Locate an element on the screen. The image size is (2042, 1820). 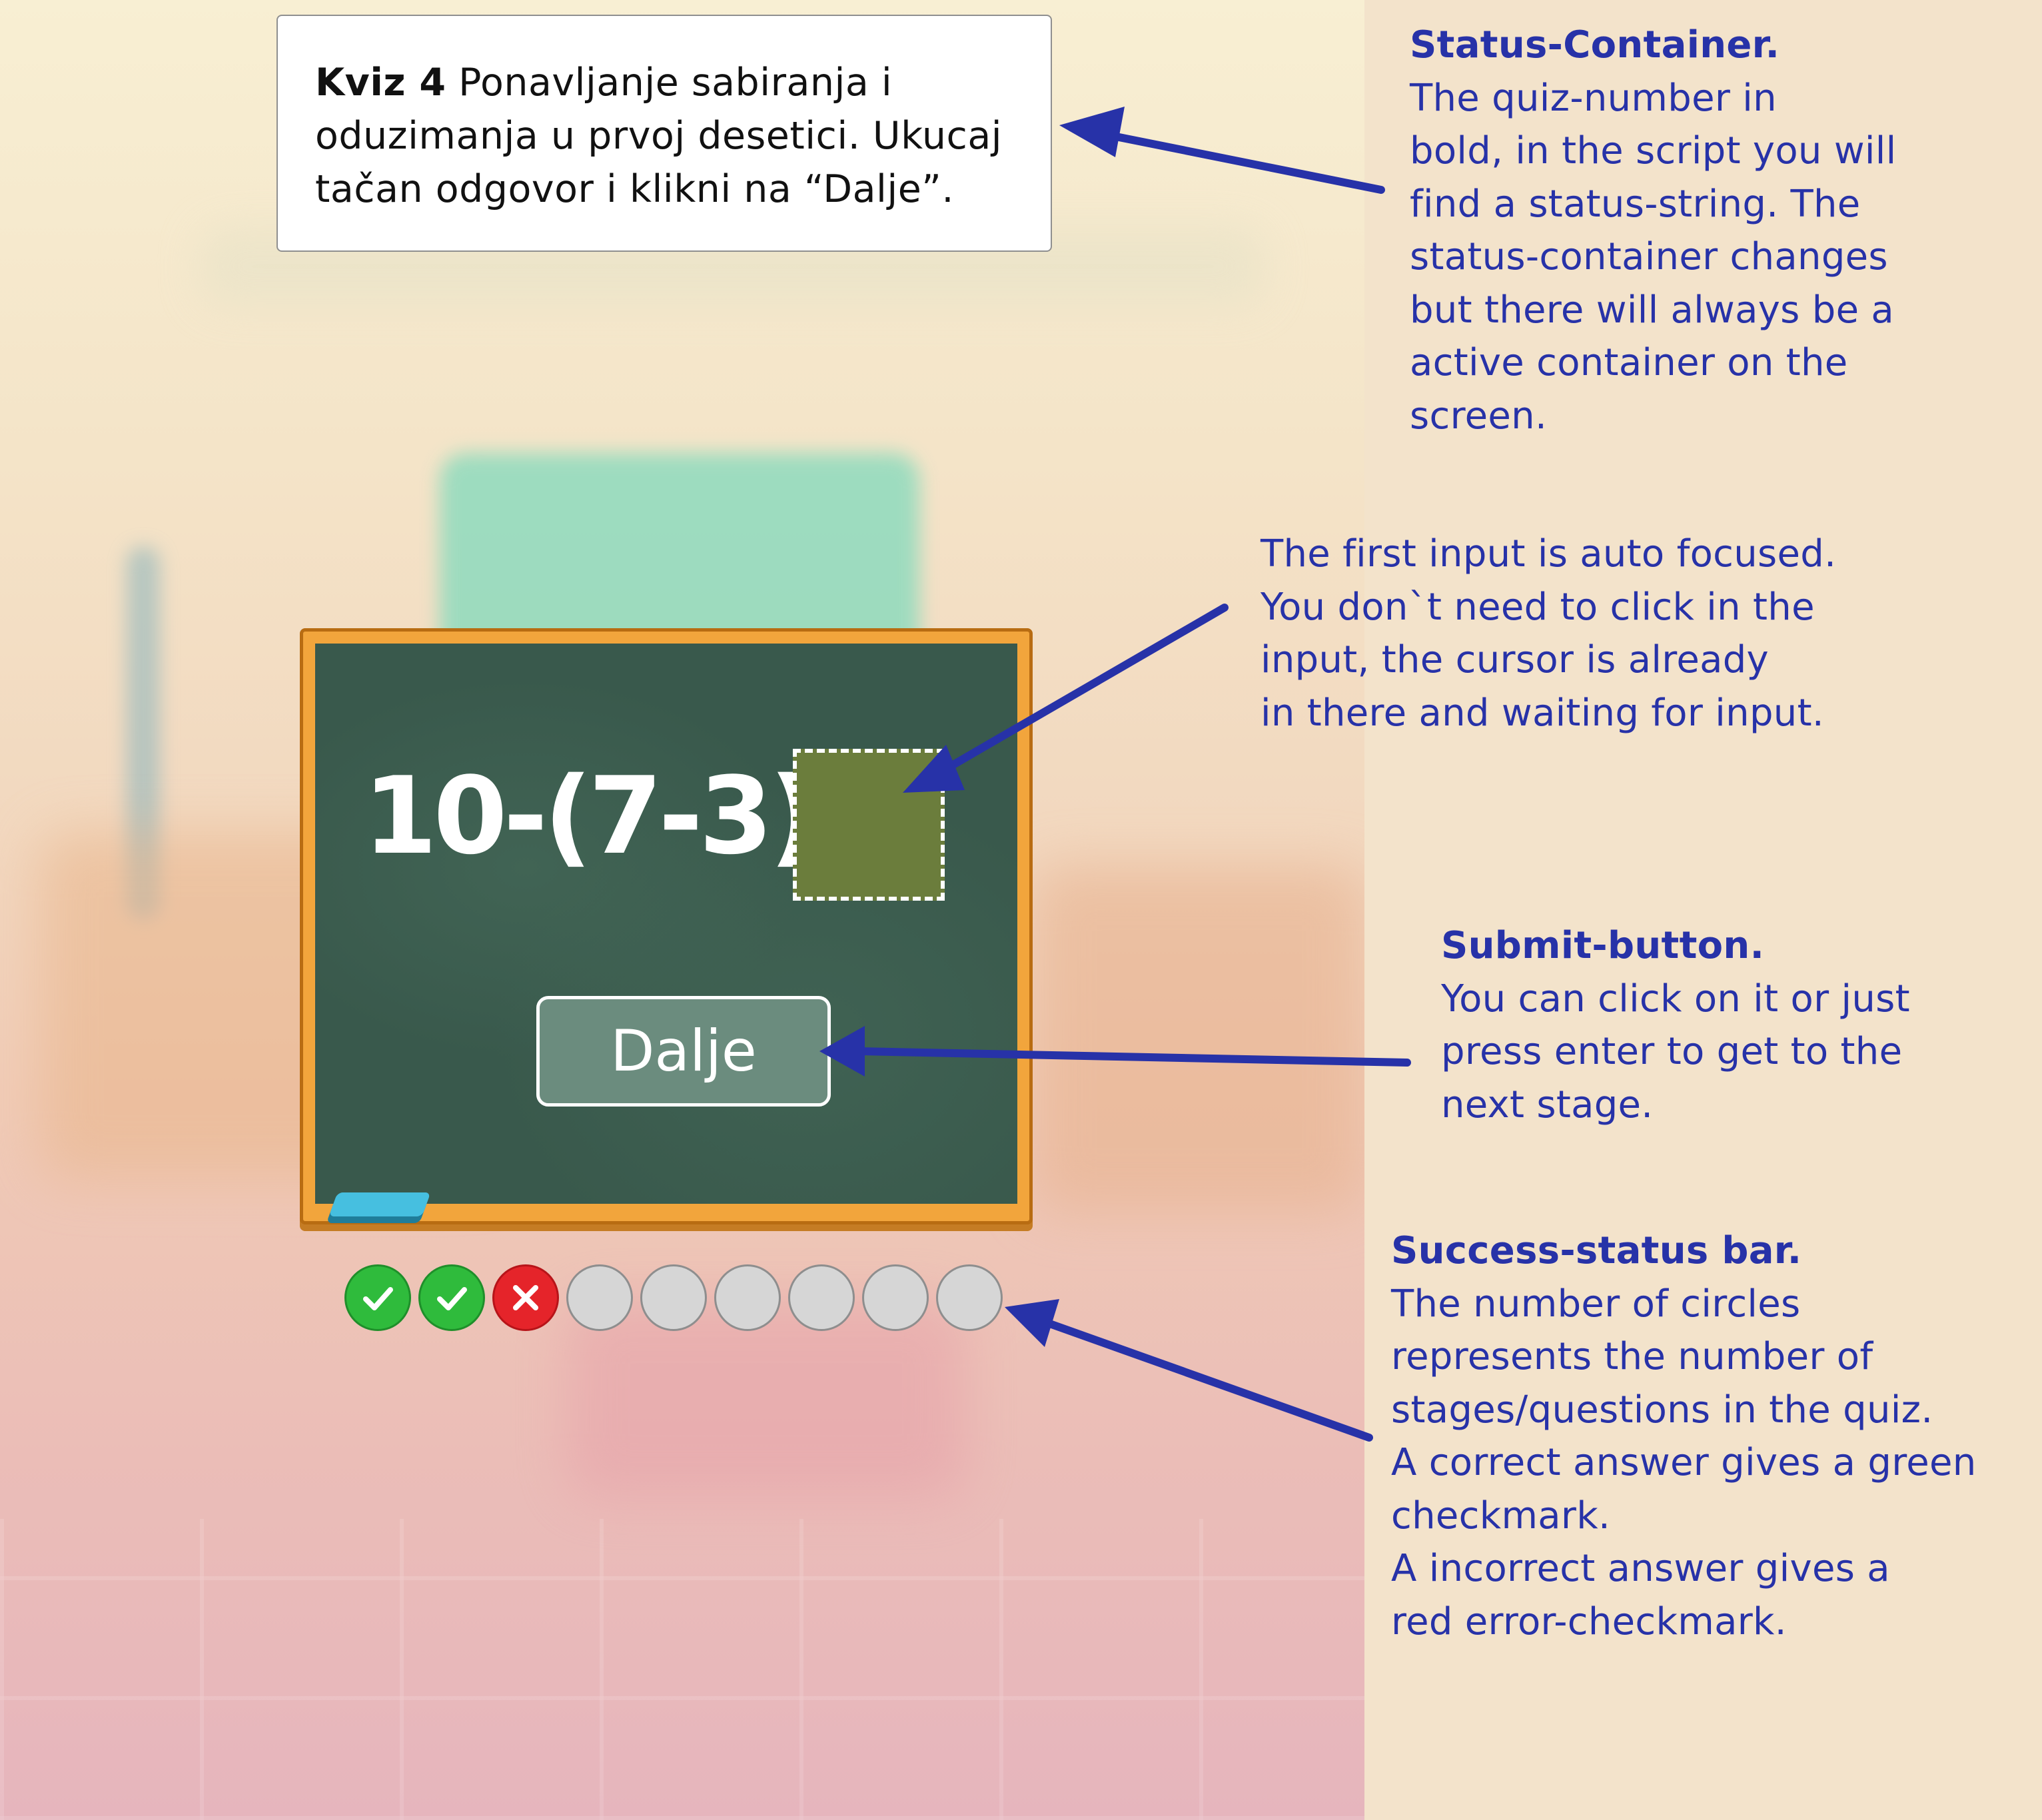
annotation-line: The first input is auto focused. is located at coordinates (1549, 554).